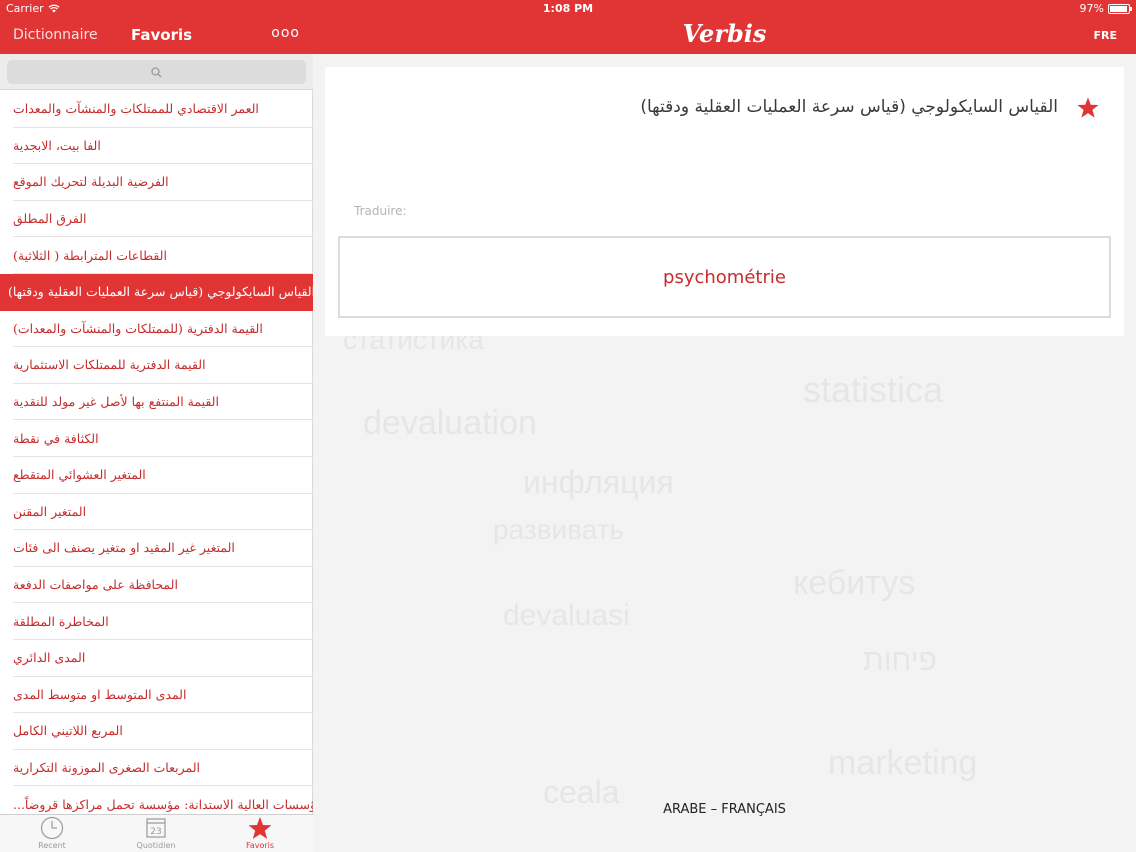 The image size is (1136, 852). I want to click on more-button: ooo, so click(285, 33).